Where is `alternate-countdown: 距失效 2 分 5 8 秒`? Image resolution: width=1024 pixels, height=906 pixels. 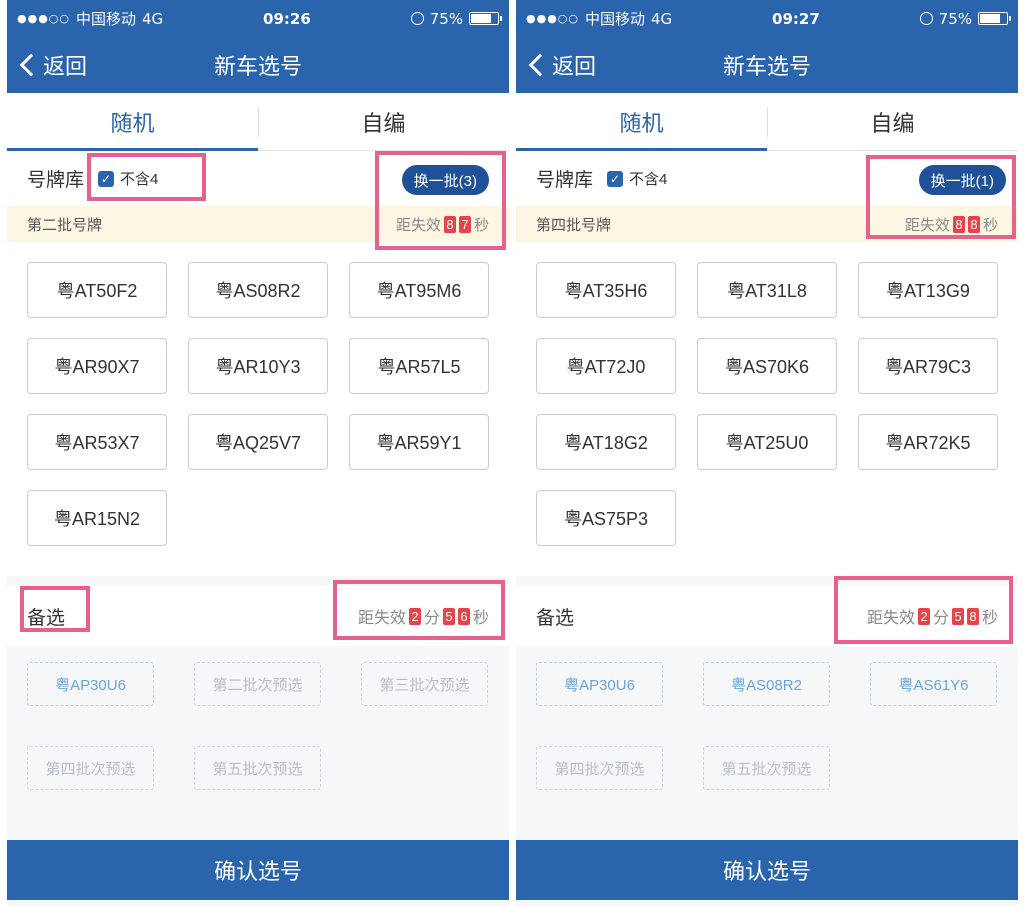
alternate-countdown: 距失效 2 分 5 8 秒 is located at coordinates (932, 616).